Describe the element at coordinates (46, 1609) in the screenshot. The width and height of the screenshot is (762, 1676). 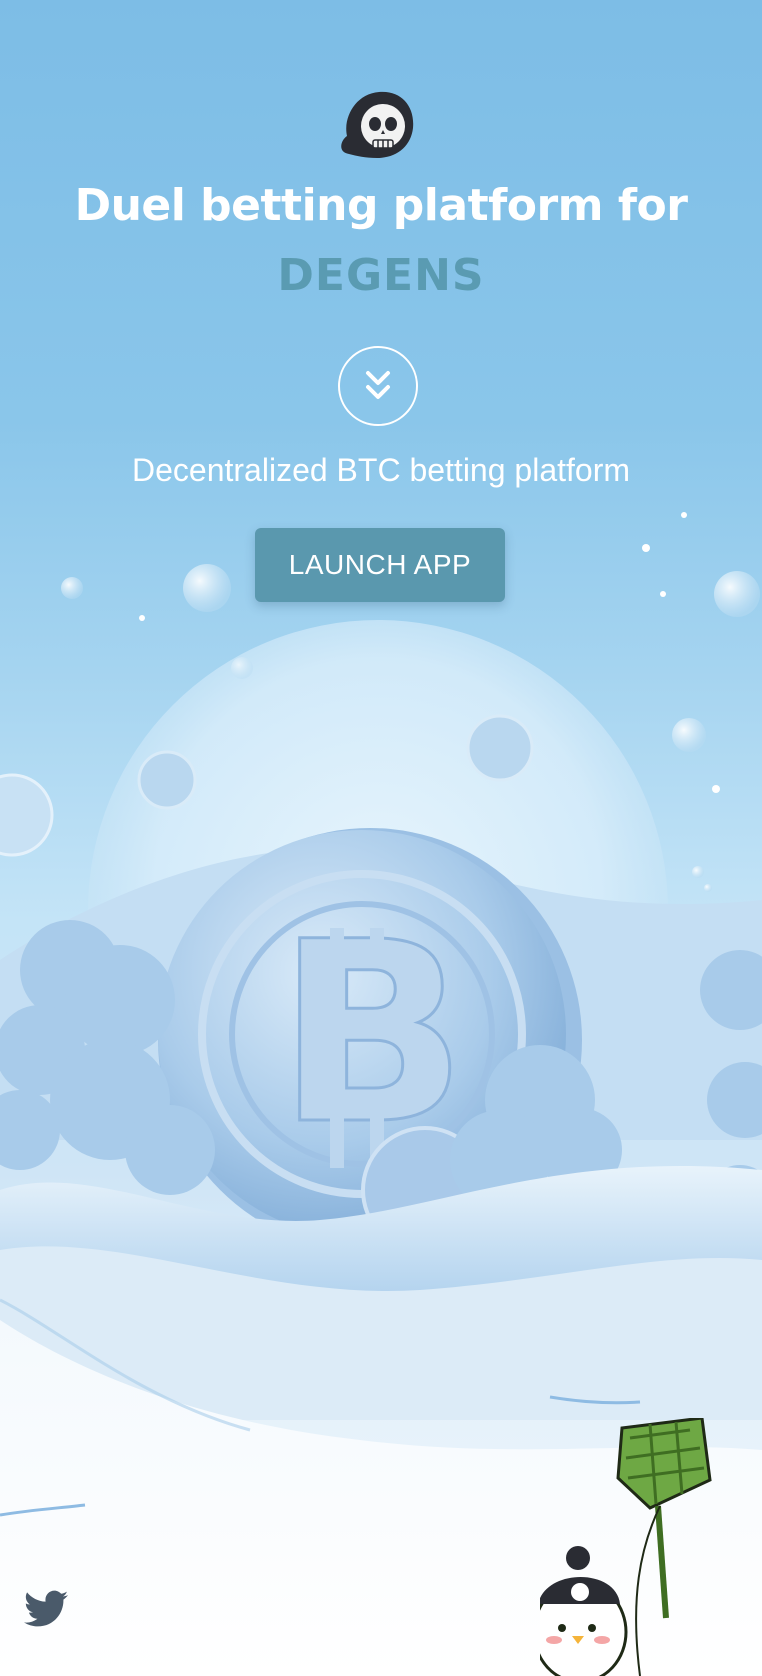
I see `twitter-icon` at that location.